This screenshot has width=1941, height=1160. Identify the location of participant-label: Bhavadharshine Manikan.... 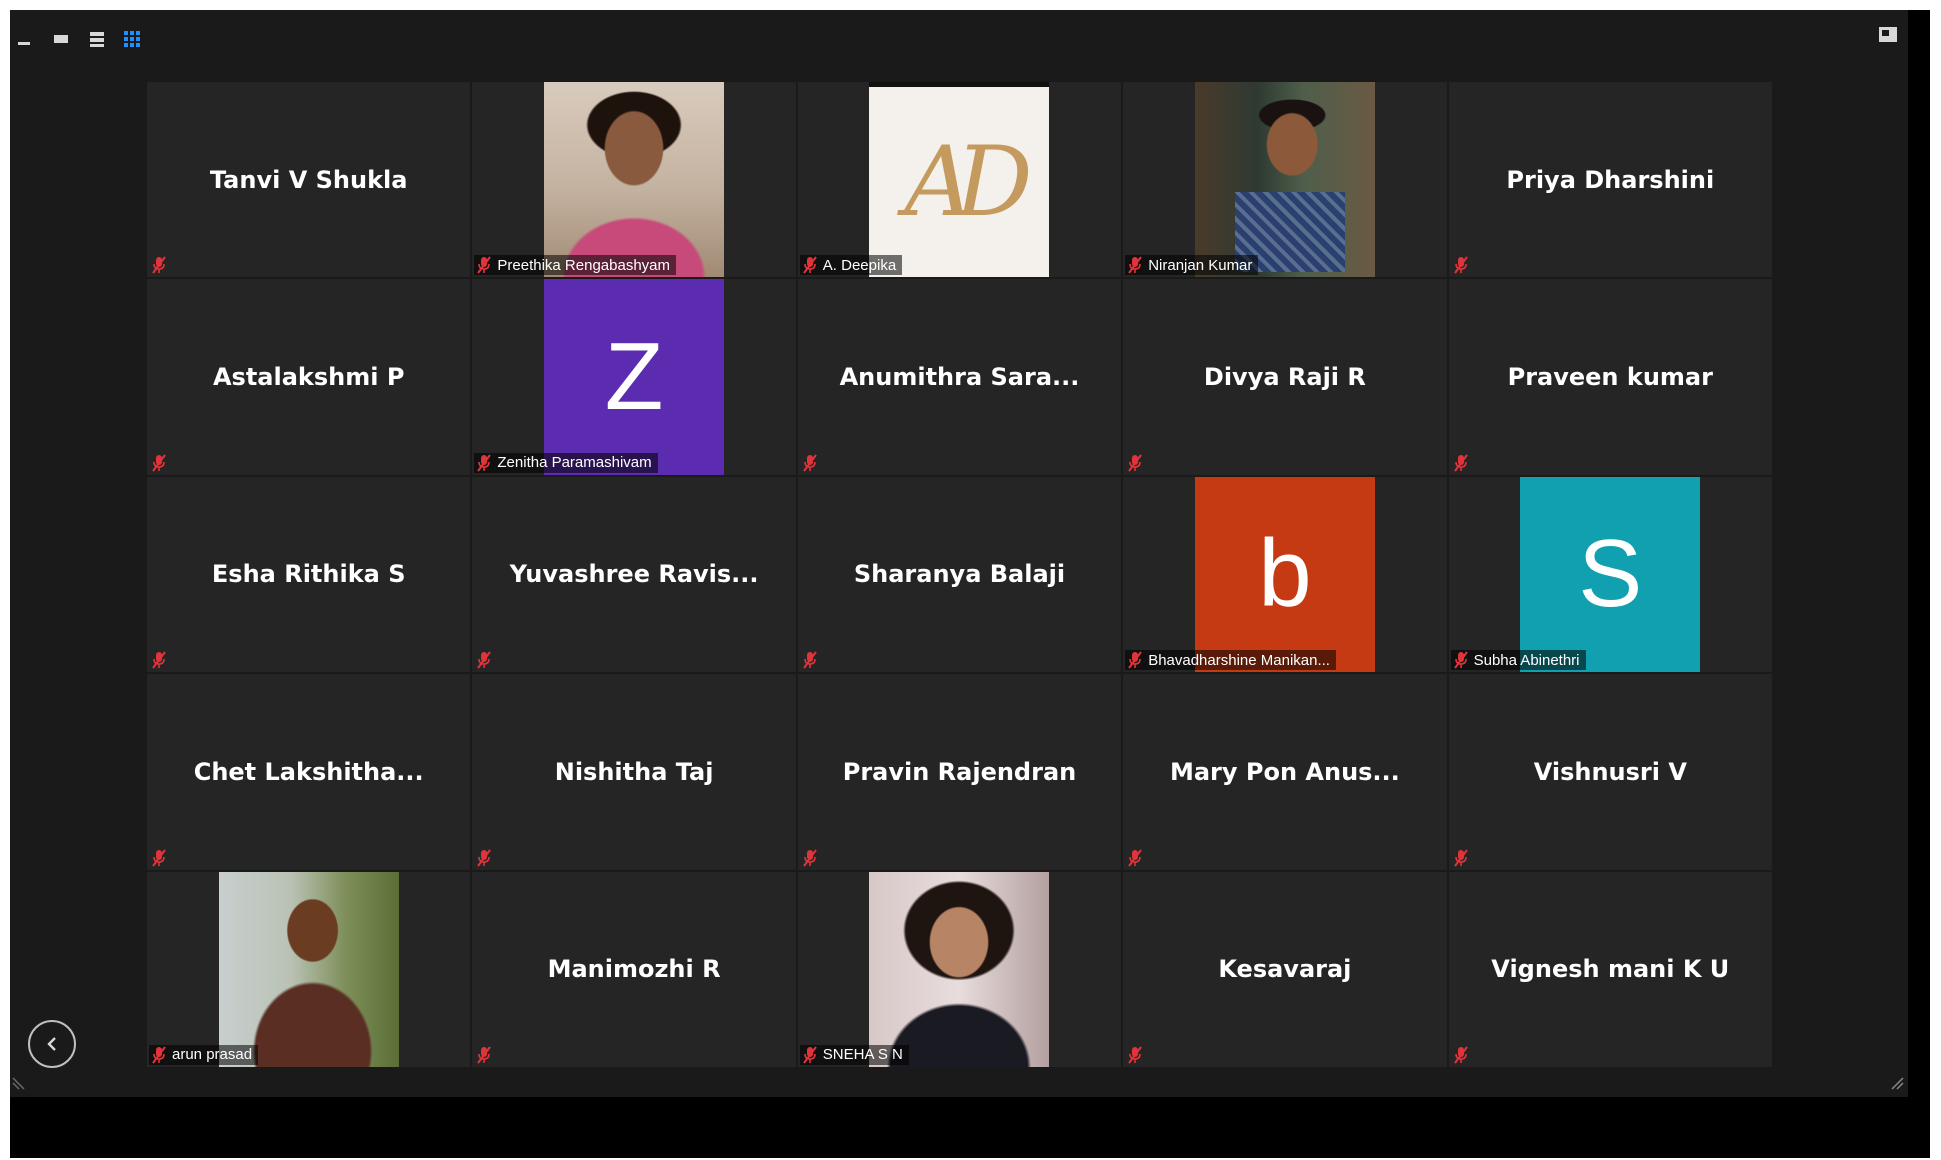
(1239, 660).